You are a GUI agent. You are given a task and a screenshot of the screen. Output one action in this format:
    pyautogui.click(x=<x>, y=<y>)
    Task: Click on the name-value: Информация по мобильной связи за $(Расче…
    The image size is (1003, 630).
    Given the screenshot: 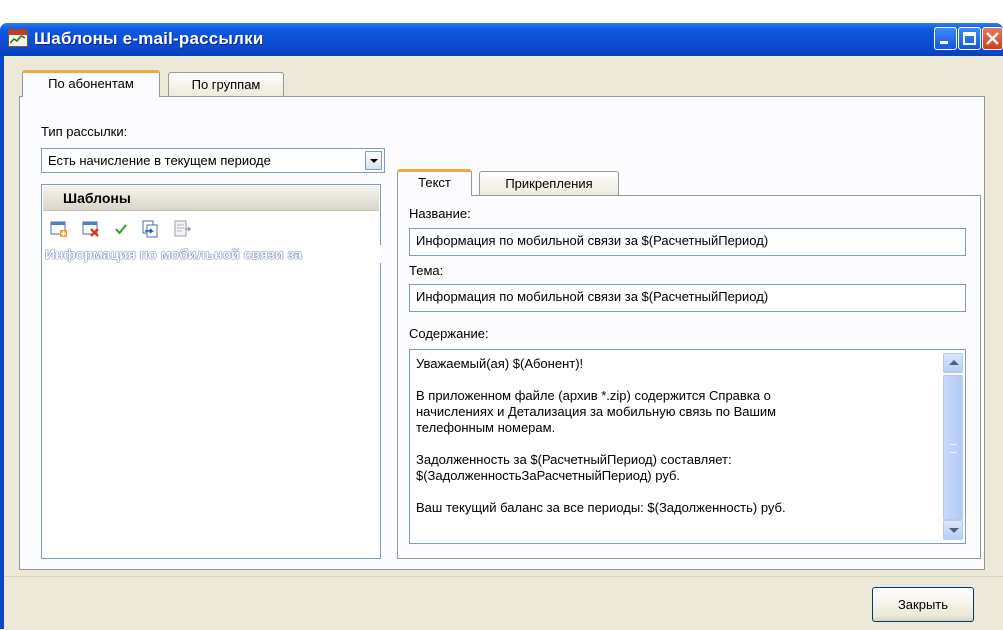 What is the action you would take?
    pyautogui.click(x=592, y=240)
    